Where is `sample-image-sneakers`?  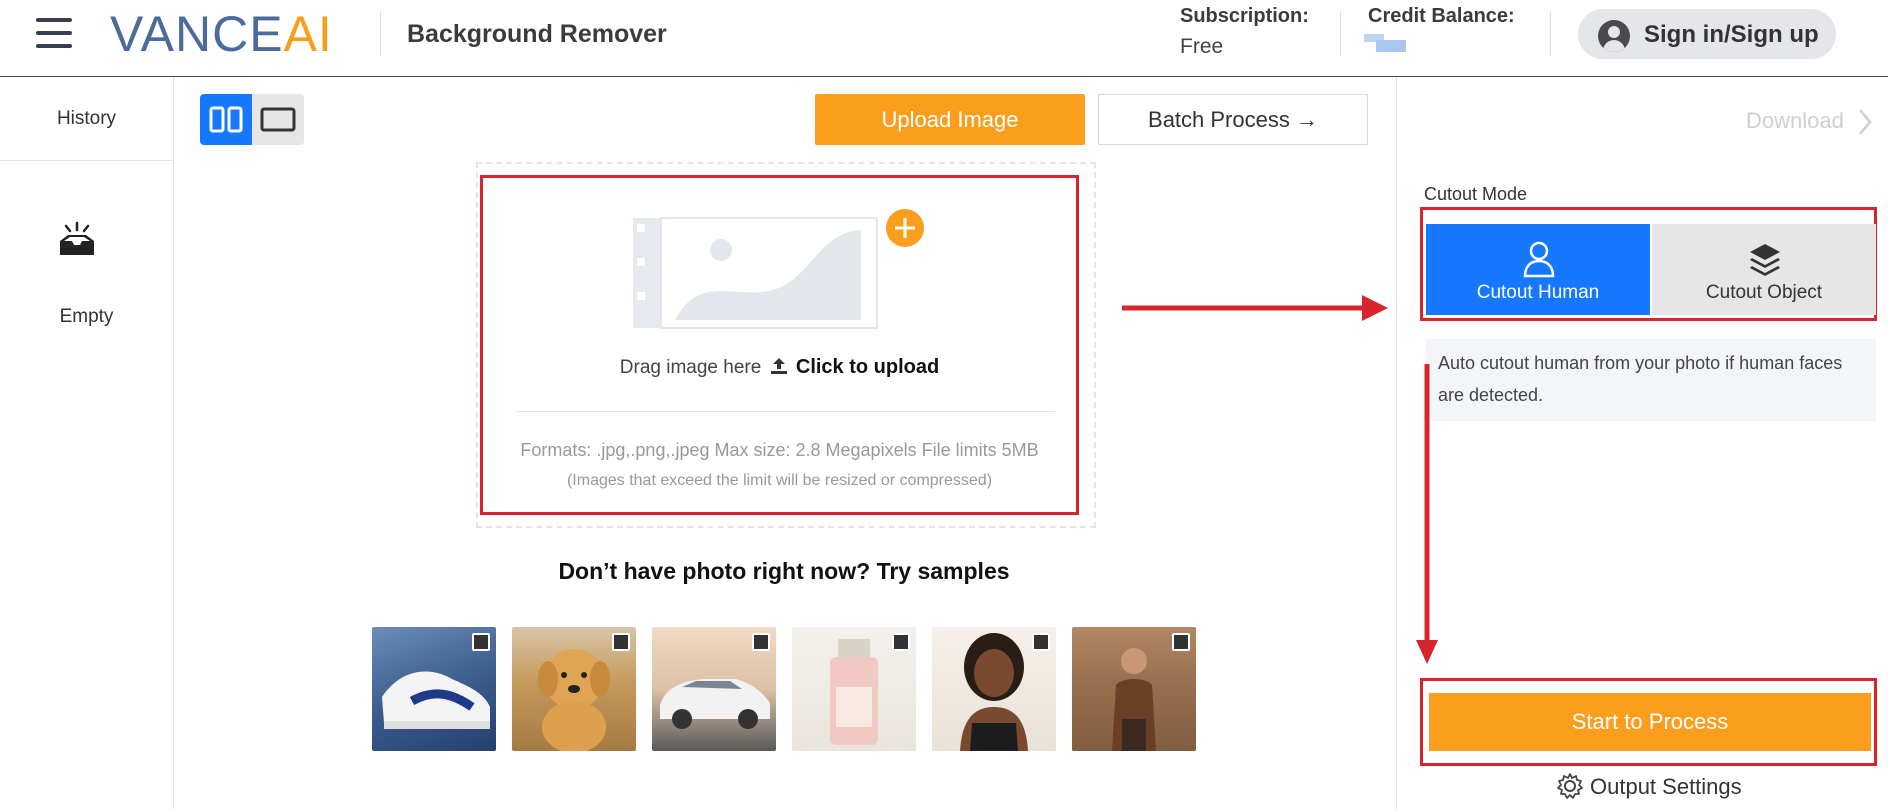 sample-image-sneakers is located at coordinates (434, 689).